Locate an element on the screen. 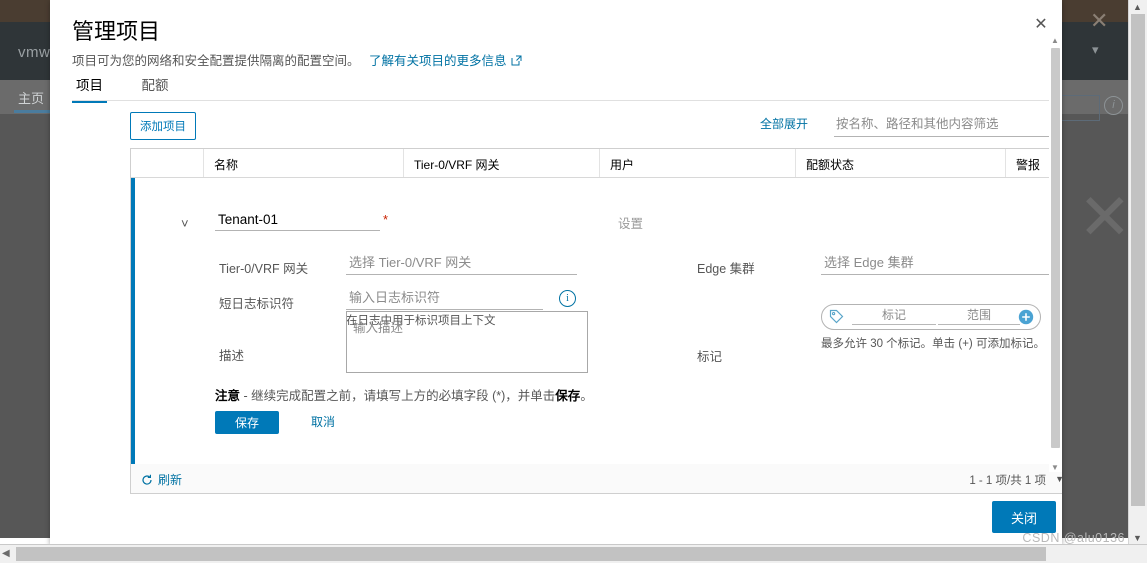 The image size is (1147, 563). tag-scope-input is located at coordinates (979, 316).